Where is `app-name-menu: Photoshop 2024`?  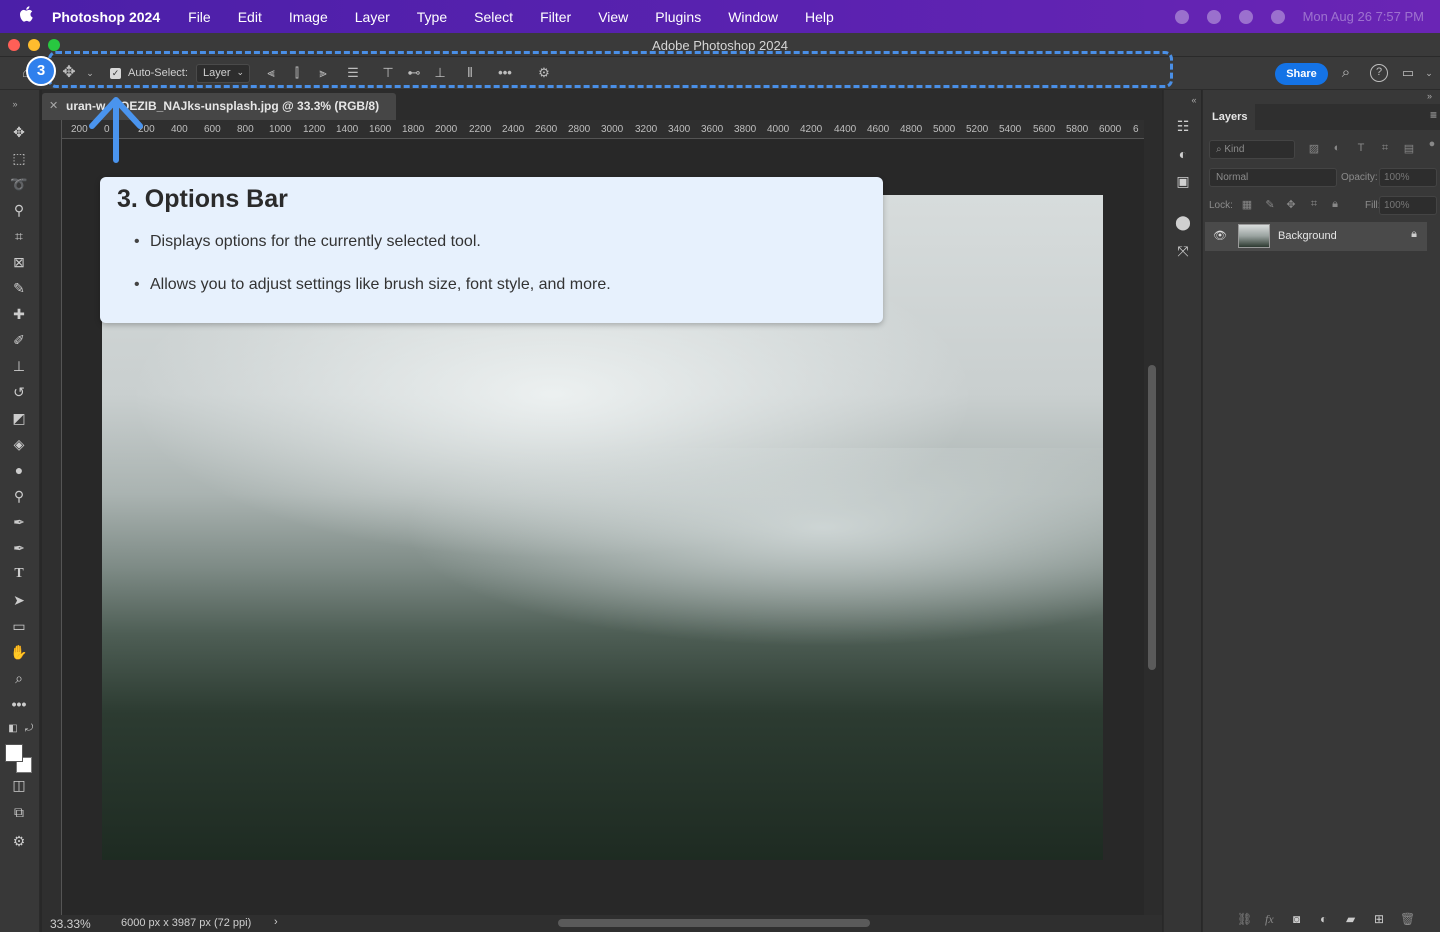
app-name-menu: Photoshop 2024 is located at coordinates (106, 17).